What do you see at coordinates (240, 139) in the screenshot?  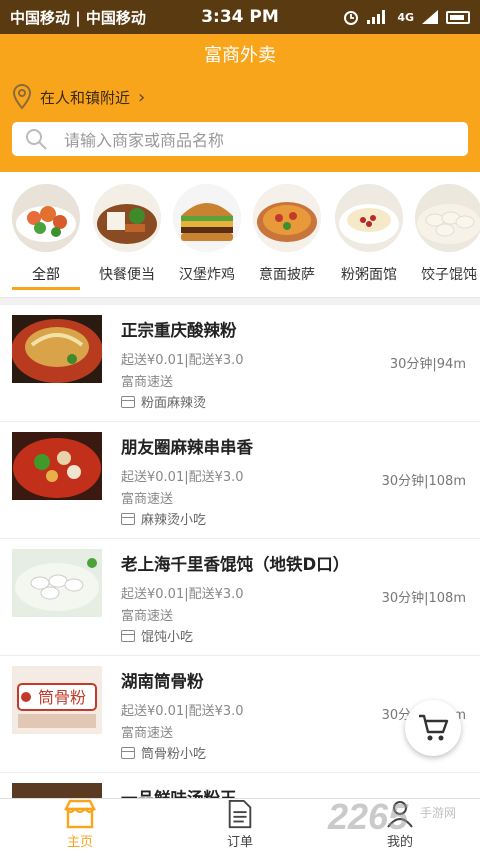 I see `search-bar: 请输入商家或商品名称` at bounding box center [240, 139].